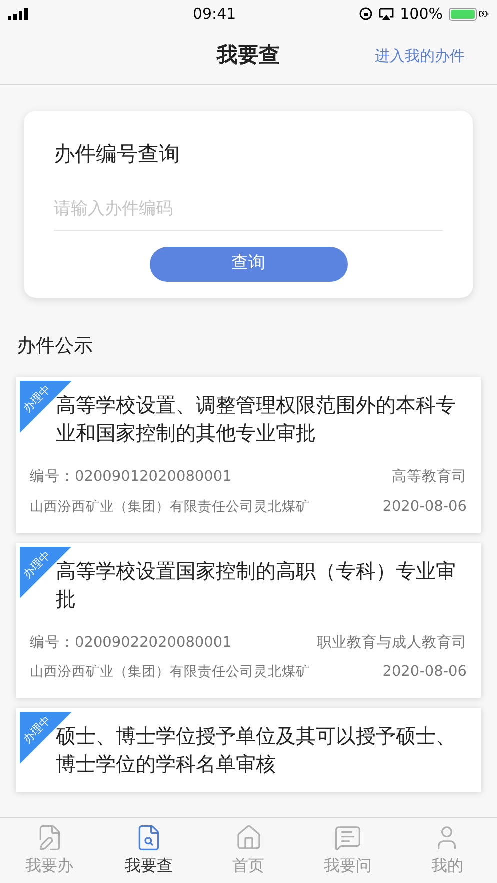  What do you see at coordinates (429, 477) in the screenshot?
I see `department: 高等教育司` at bounding box center [429, 477].